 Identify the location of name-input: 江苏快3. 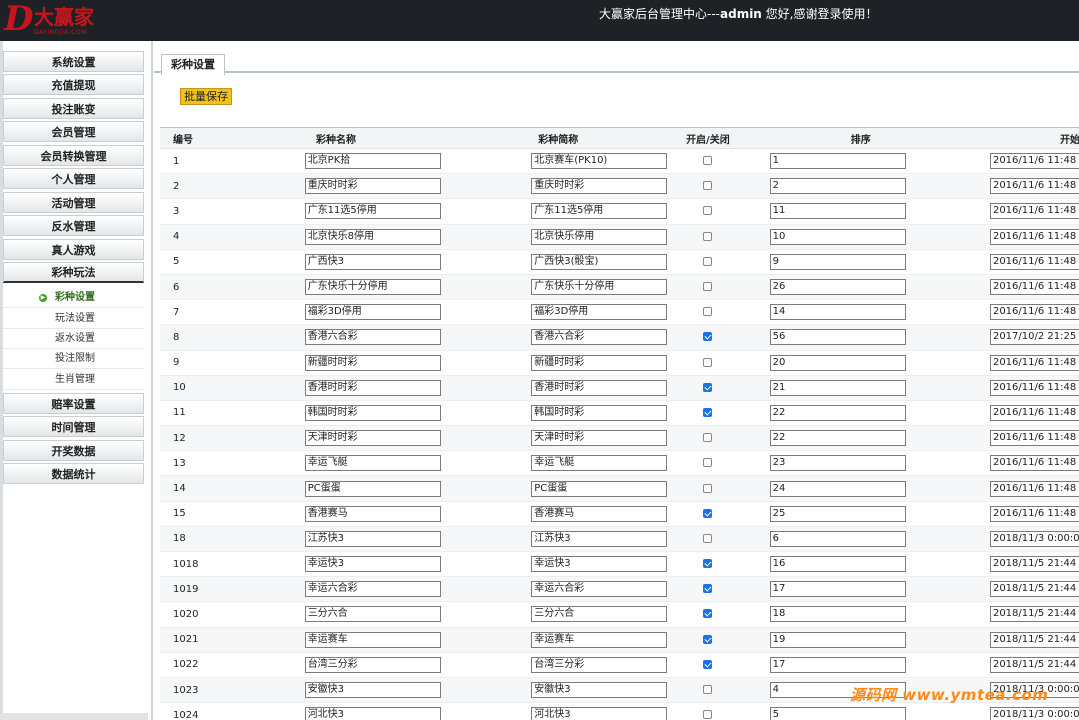
(372, 538).